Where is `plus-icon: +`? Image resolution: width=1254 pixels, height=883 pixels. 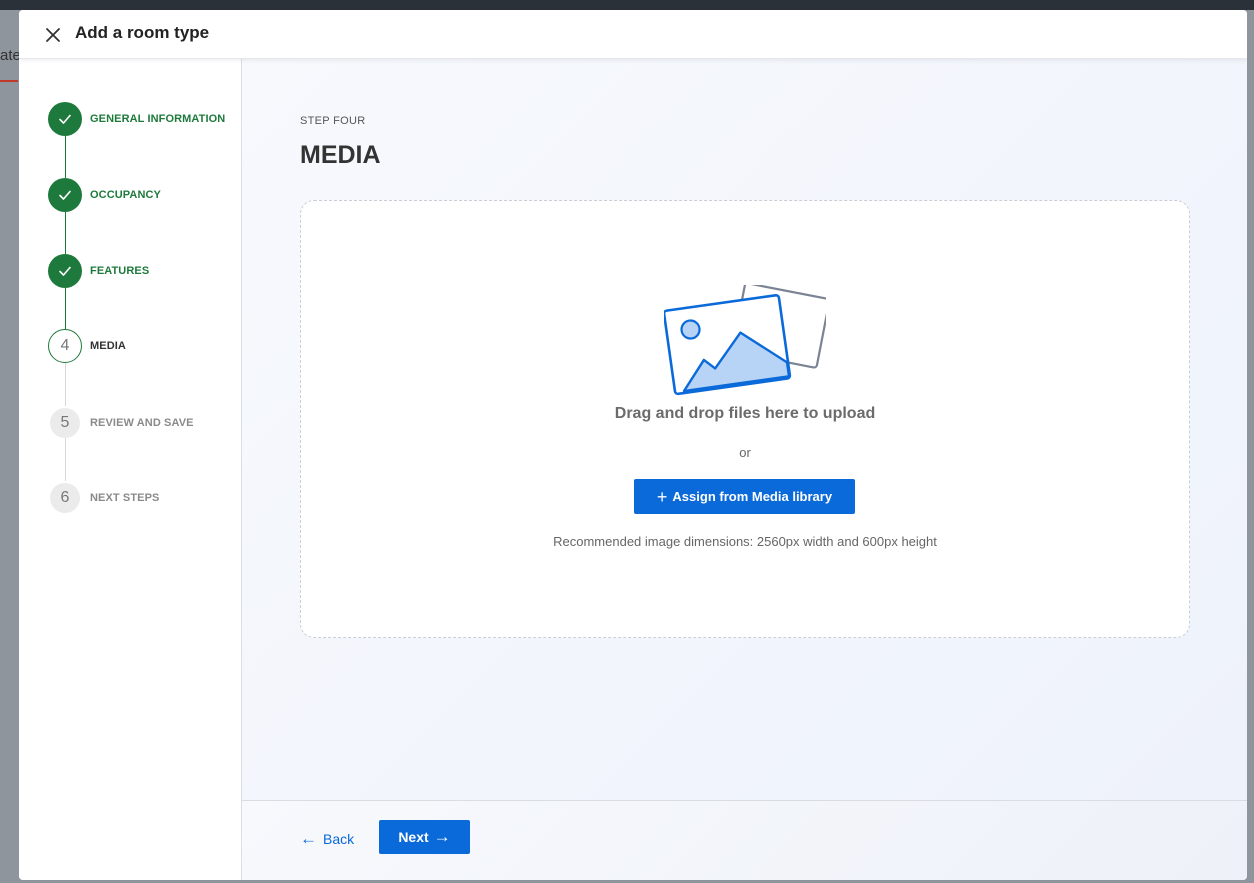 plus-icon: + is located at coordinates (662, 496).